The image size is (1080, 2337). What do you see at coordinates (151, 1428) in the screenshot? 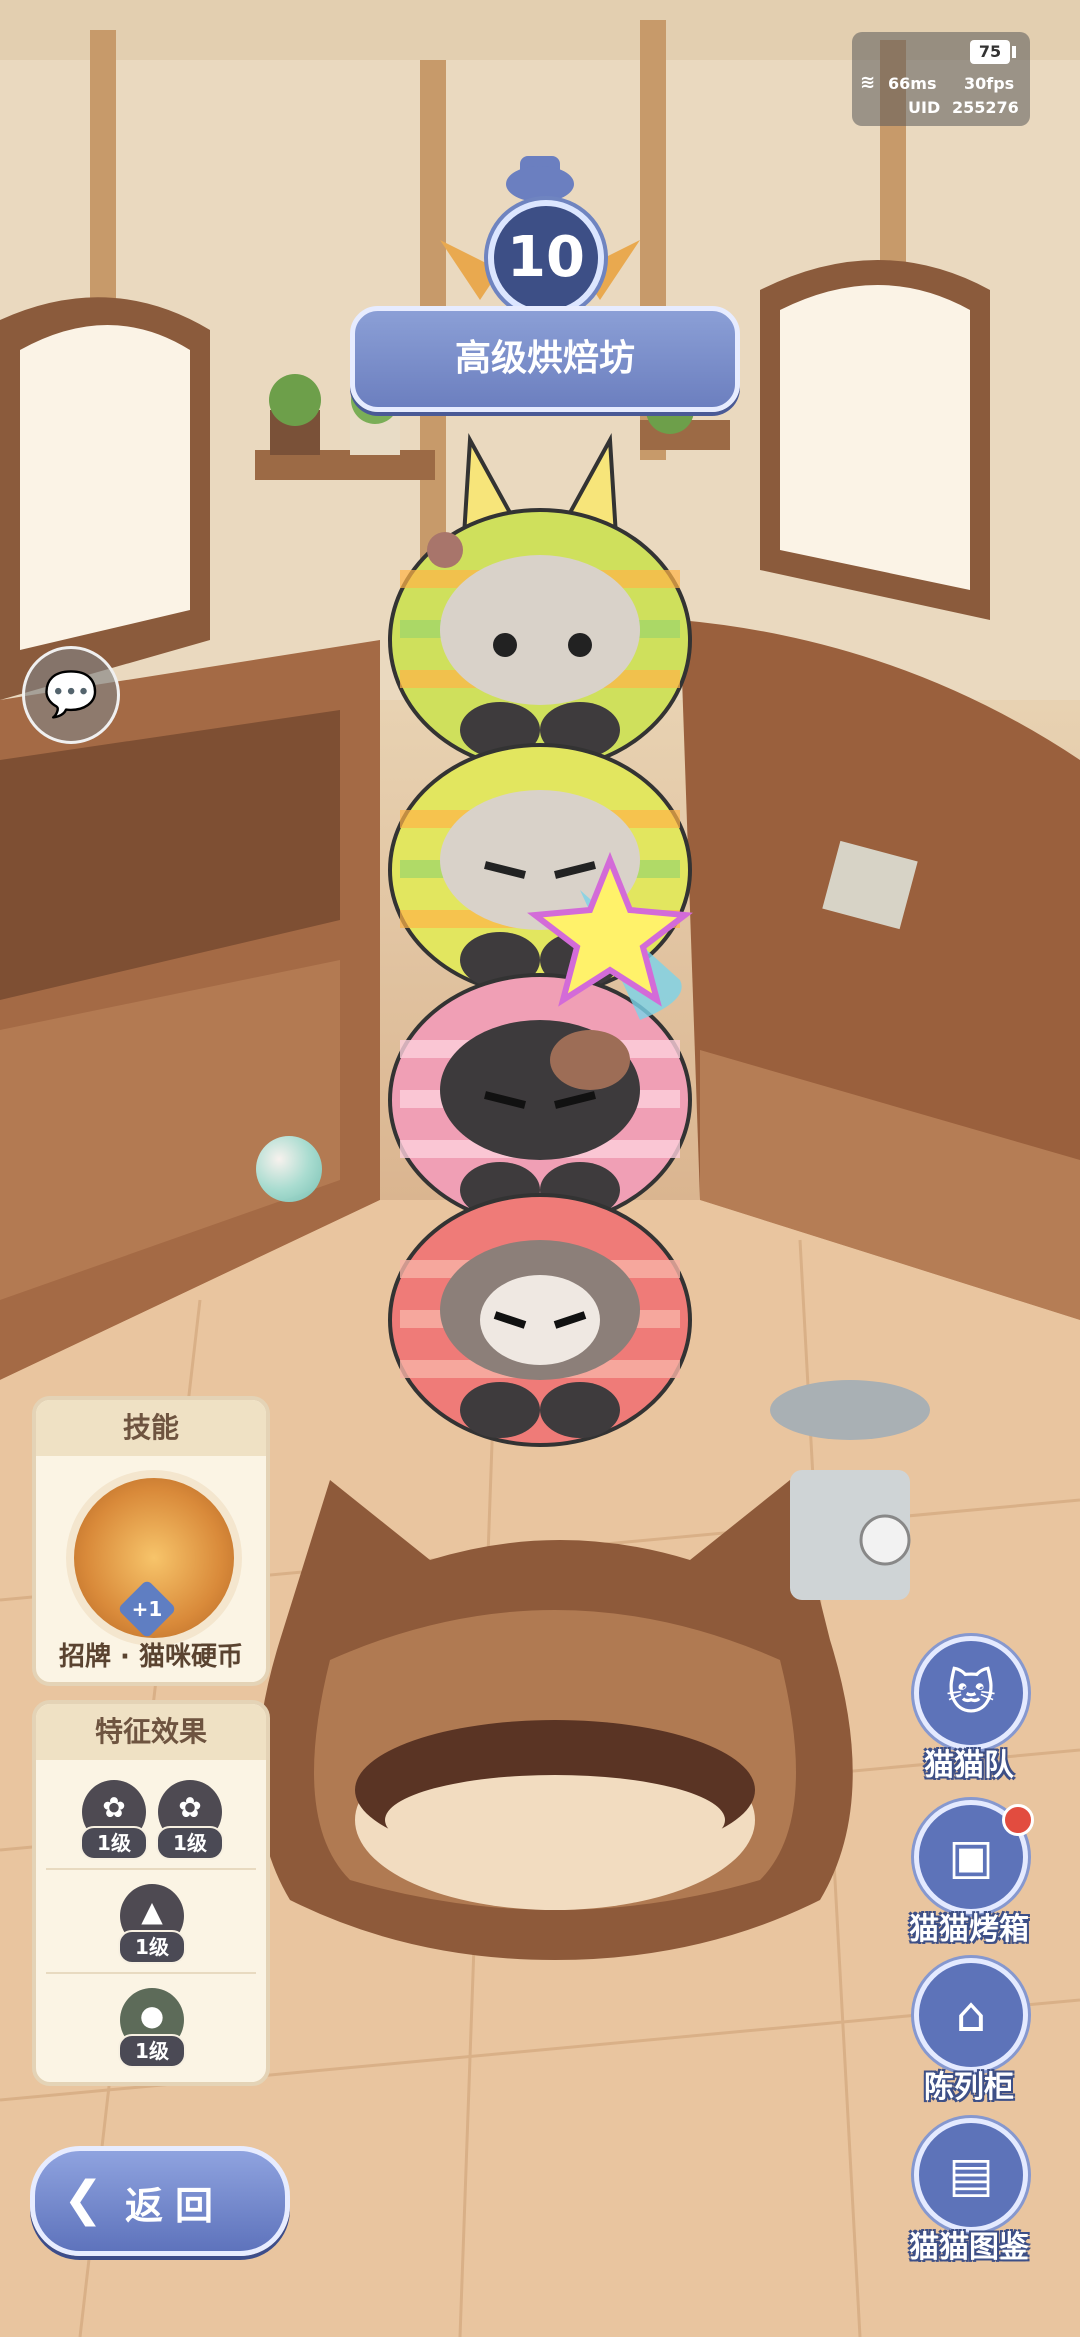
I see `skill-panel-title: 技能` at bounding box center [151, 1428].